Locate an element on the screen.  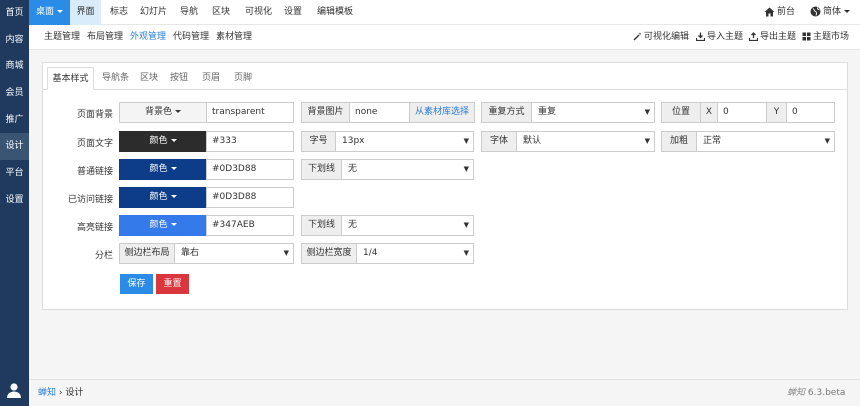
bg-image-input: none is located at coordinates (379, 112).